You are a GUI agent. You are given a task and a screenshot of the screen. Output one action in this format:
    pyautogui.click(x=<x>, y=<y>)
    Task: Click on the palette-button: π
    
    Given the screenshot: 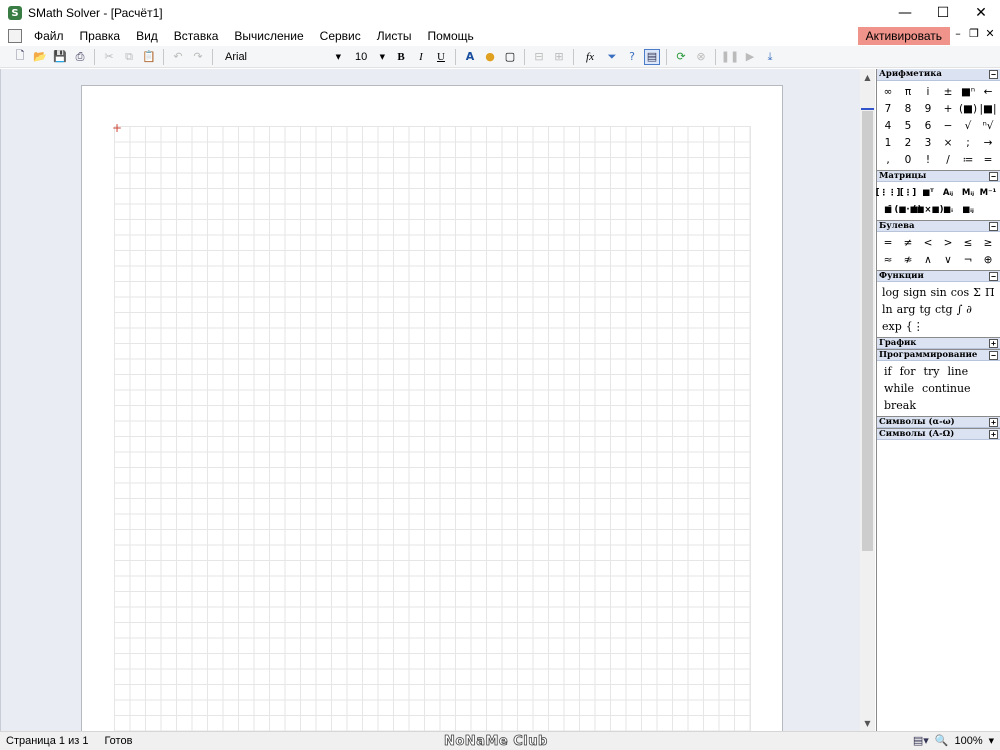 What is the action you would take?
    pyautogui.click(x=908, y=91)
    